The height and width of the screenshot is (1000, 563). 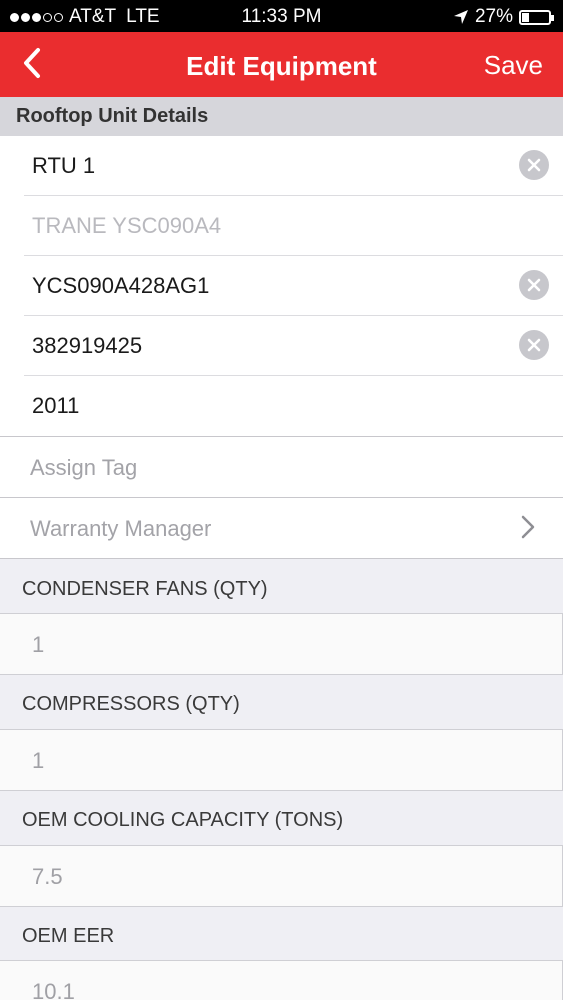 What do you see at coordinates (38, 760) in the screenshot?
I see `compressors-value: 1` at bounding box center [38, 760].